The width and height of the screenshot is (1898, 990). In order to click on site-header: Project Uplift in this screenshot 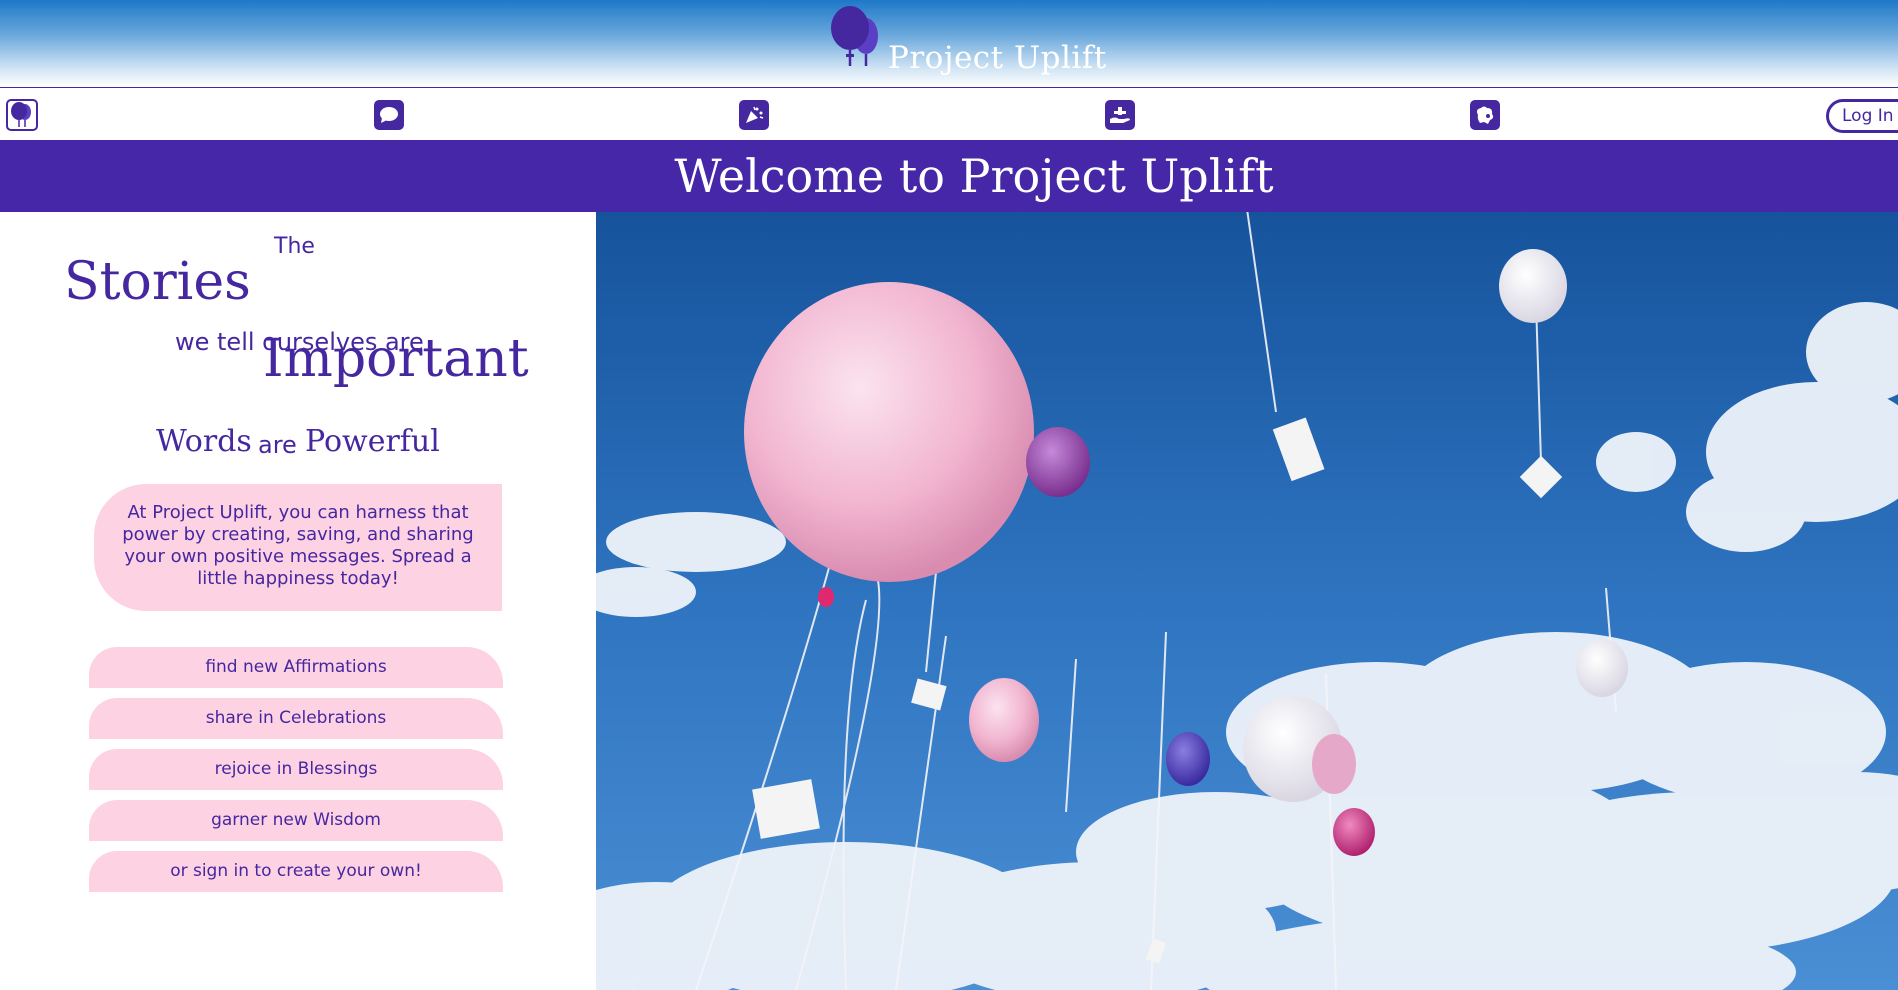, I will do `click(949, 43)`.